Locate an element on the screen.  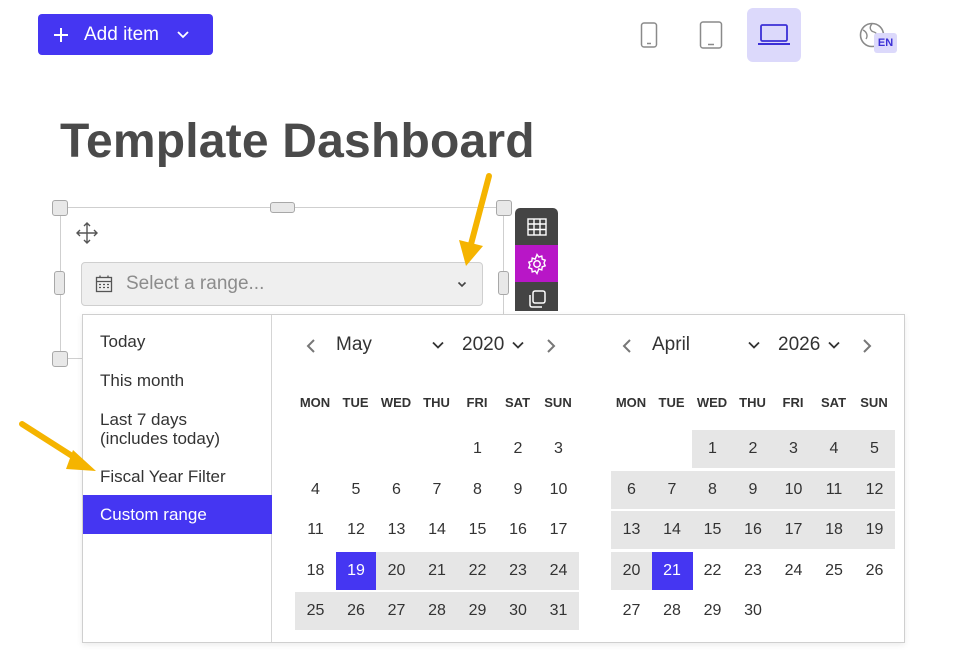
calendar-day: 21 is located at coordinates (437, 570).